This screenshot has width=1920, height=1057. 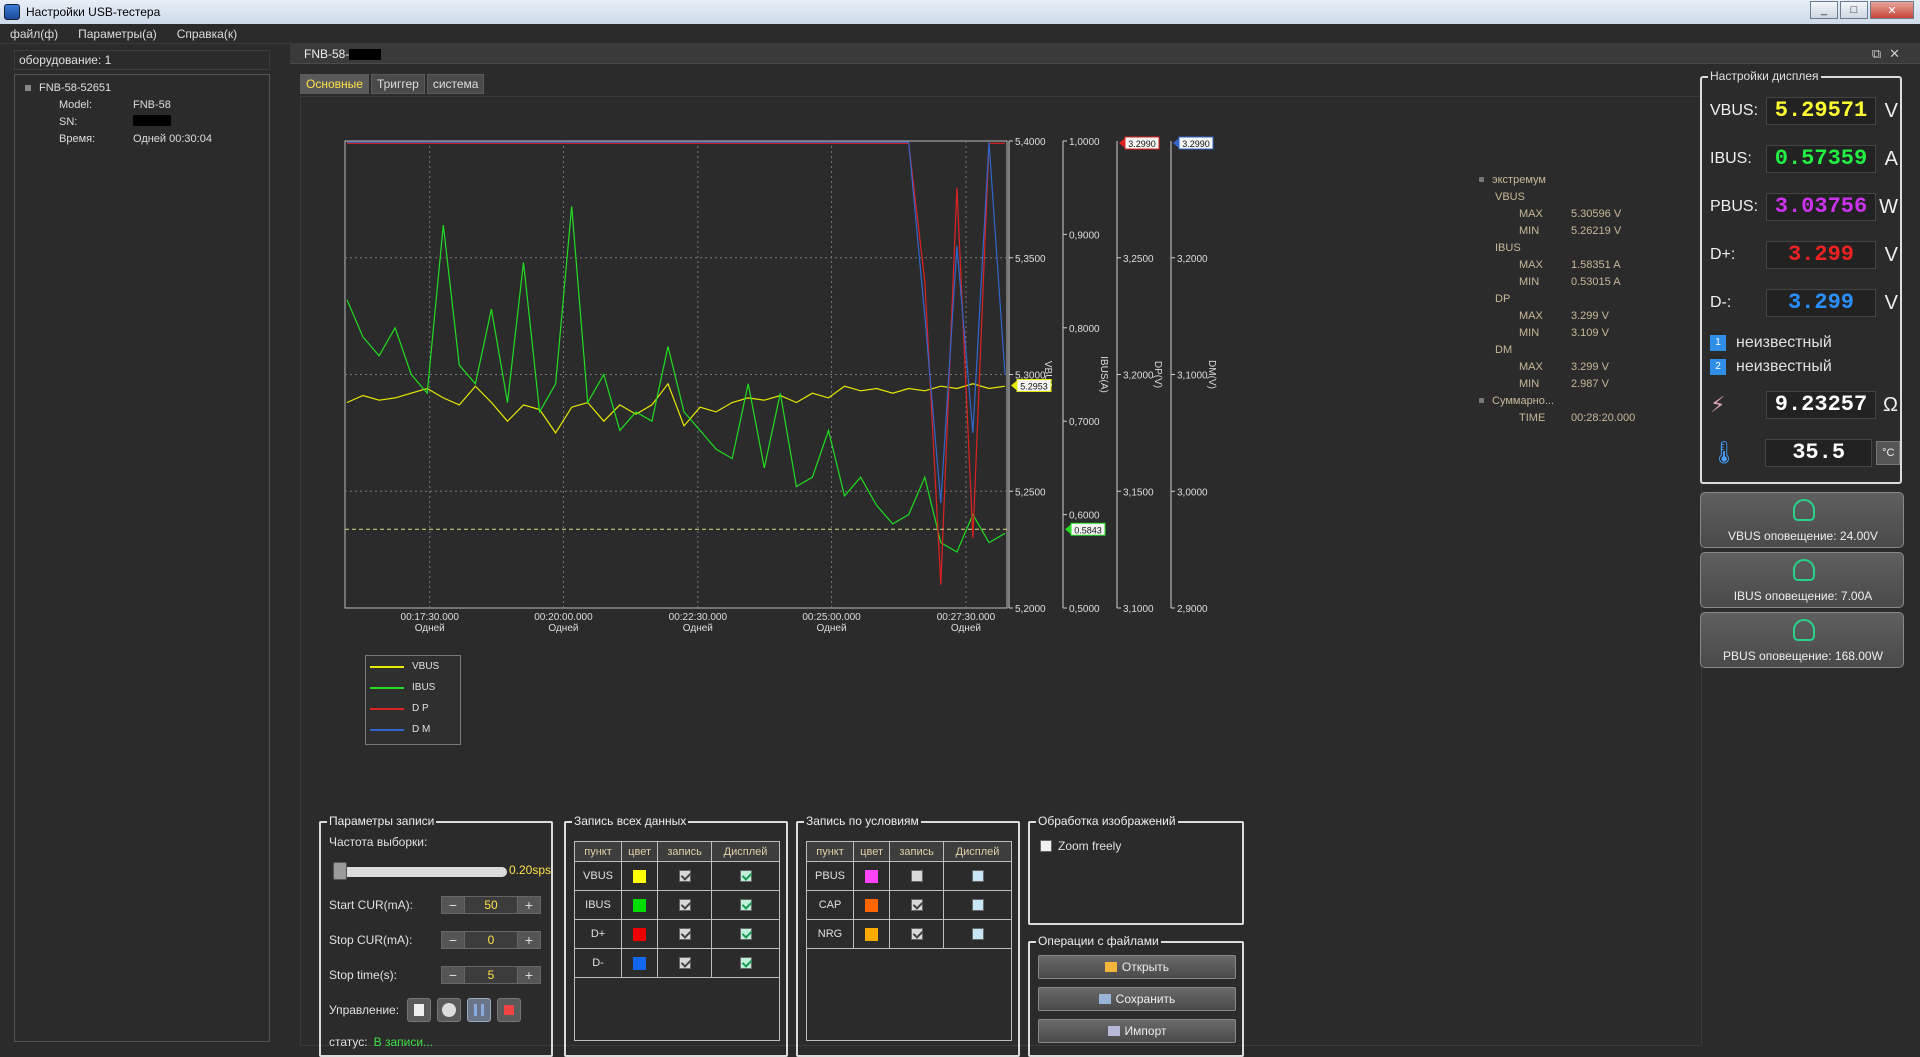 I want to click on y-tick-label: 5,2000, so click(x=1030, y=609).